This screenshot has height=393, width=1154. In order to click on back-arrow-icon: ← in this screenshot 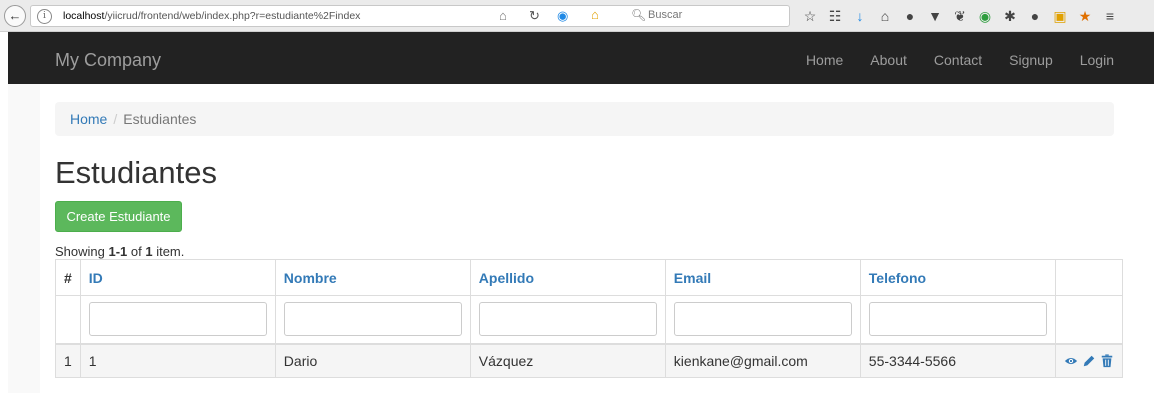, I will do `click(15, 16)`.